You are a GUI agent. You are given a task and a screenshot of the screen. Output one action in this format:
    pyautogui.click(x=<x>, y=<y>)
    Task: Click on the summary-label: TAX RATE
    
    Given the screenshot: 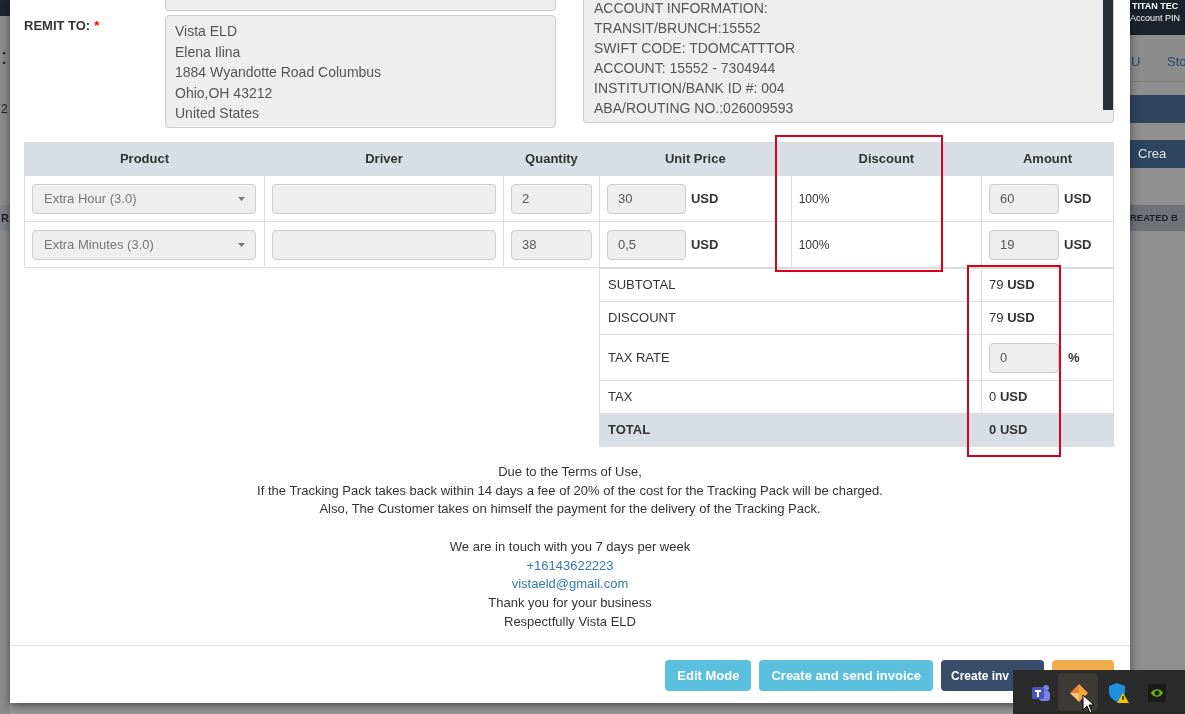 What is the action you would take?
    pyautogui.click(x=639, y=357)
    